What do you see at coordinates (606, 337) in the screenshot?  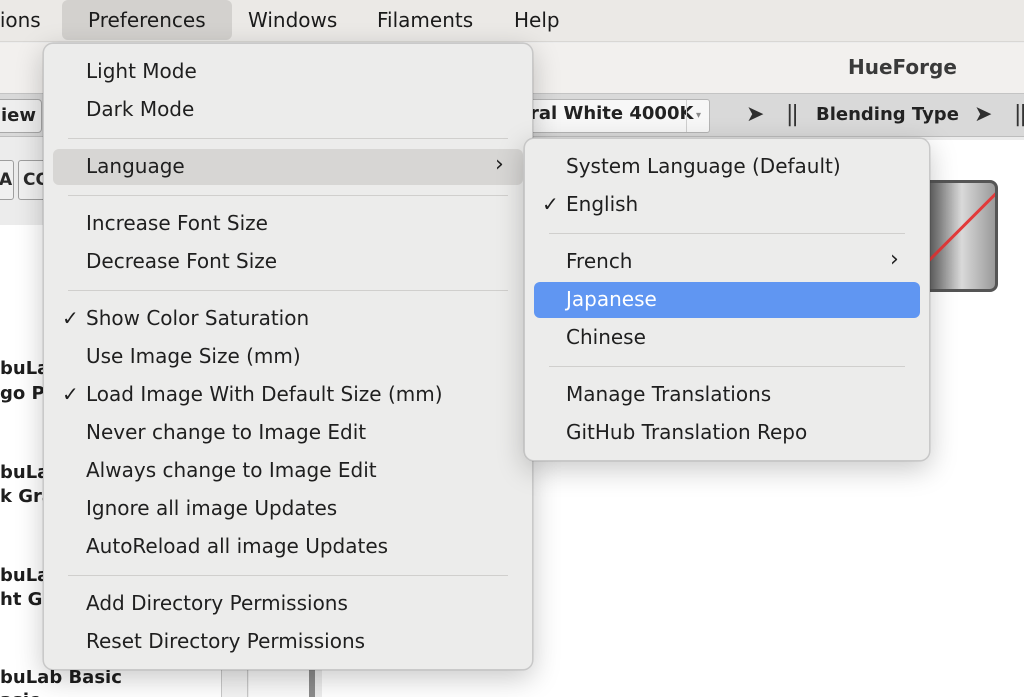 I see `menu-item-label: Chinese` at bounding box center [606, 337].